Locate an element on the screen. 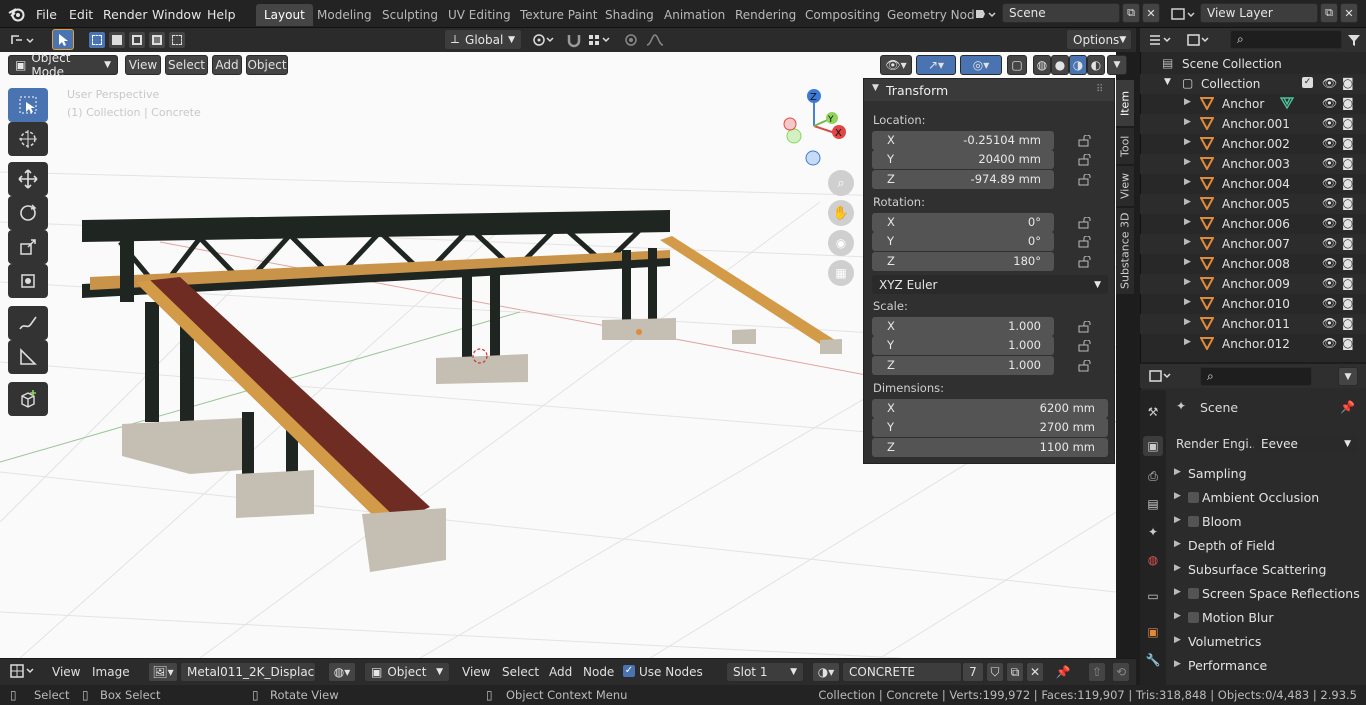 The image size is (1366, 705). outliner-item: ▶ Anchor.005 👁 ◙ is located at coordinates (1253, 204).